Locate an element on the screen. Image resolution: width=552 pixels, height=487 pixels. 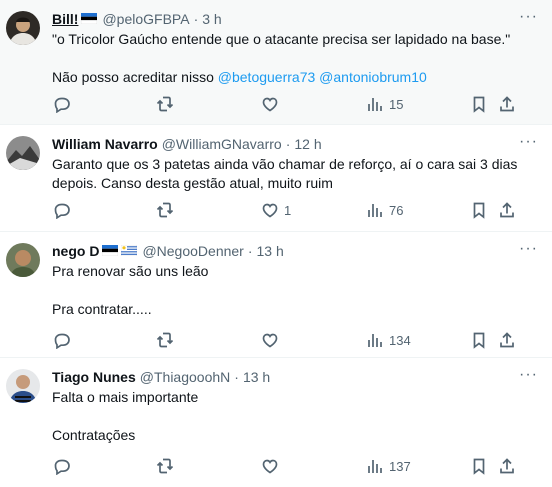
mention-link: @betoguerra73 is located at coordinates (267, 77).